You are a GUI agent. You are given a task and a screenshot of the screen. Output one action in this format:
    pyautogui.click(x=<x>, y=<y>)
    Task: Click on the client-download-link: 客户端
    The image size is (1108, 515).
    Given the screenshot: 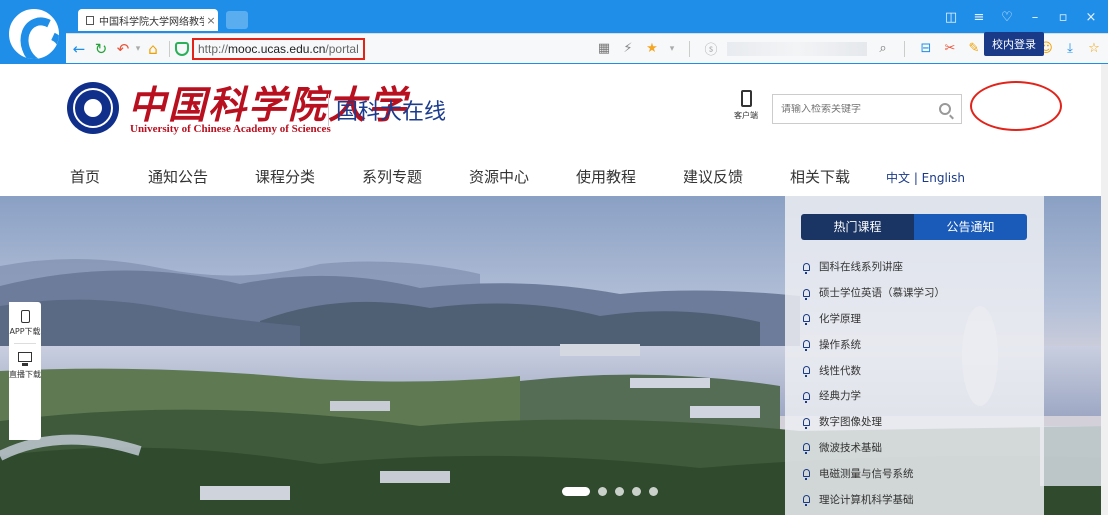 What is the action you would take?
    pyautogui.click(x=746, y=105)
    